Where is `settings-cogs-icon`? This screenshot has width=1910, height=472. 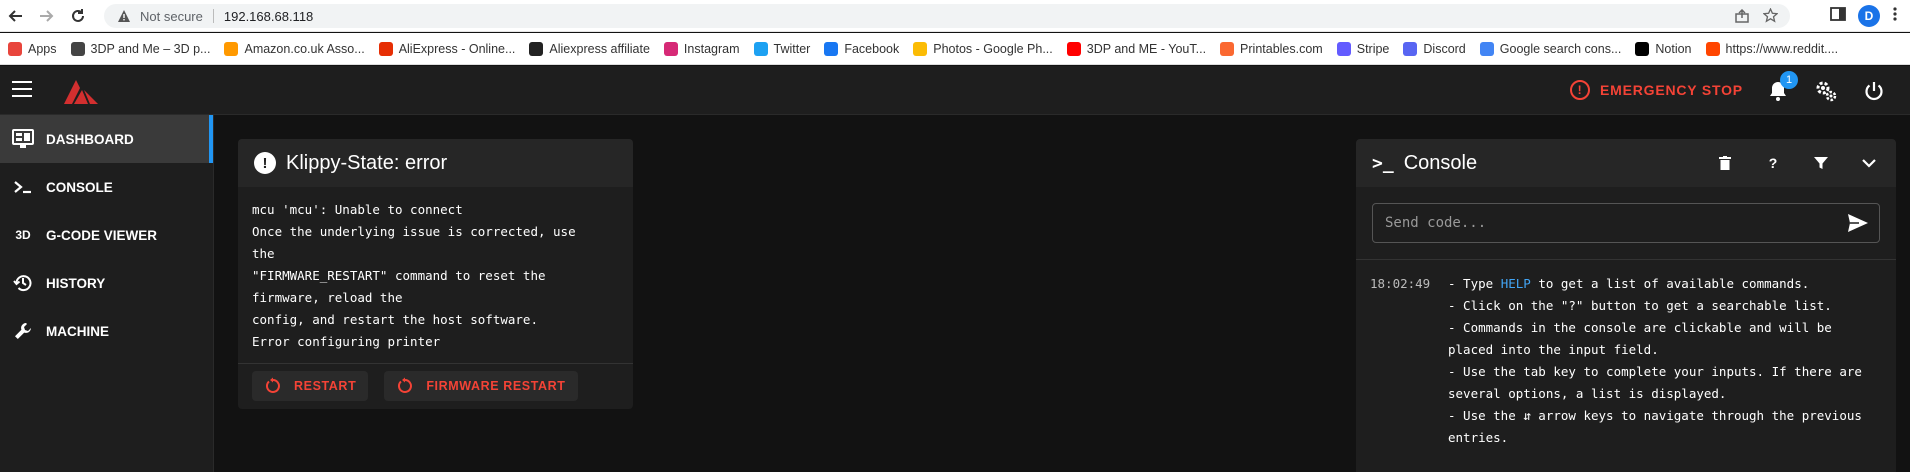
settings-cogs-icon is located at coordinates (1826, 91).